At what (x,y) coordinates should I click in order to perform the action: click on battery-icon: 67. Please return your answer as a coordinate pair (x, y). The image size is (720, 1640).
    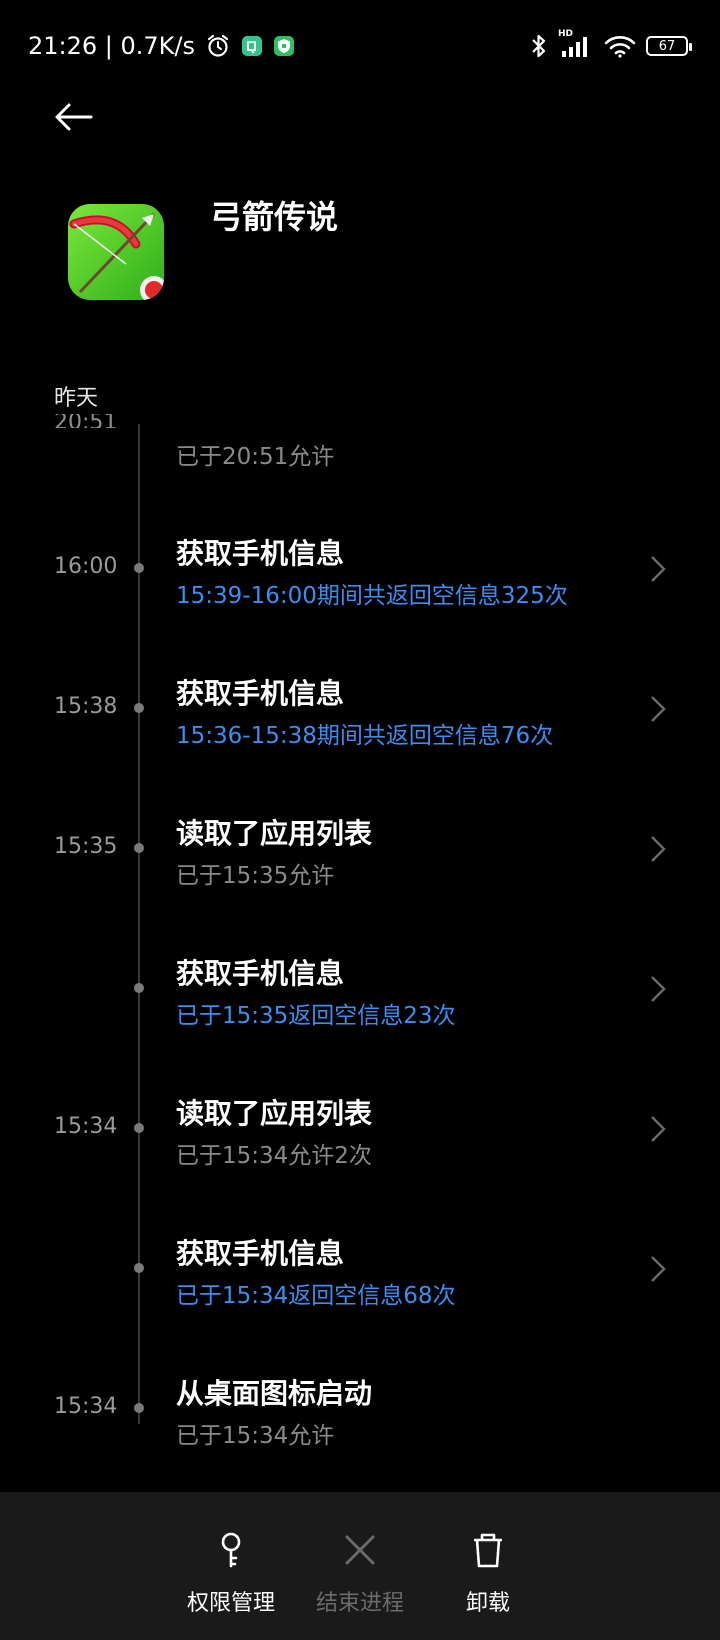
    Looking at the image, I should click on (669, 46).